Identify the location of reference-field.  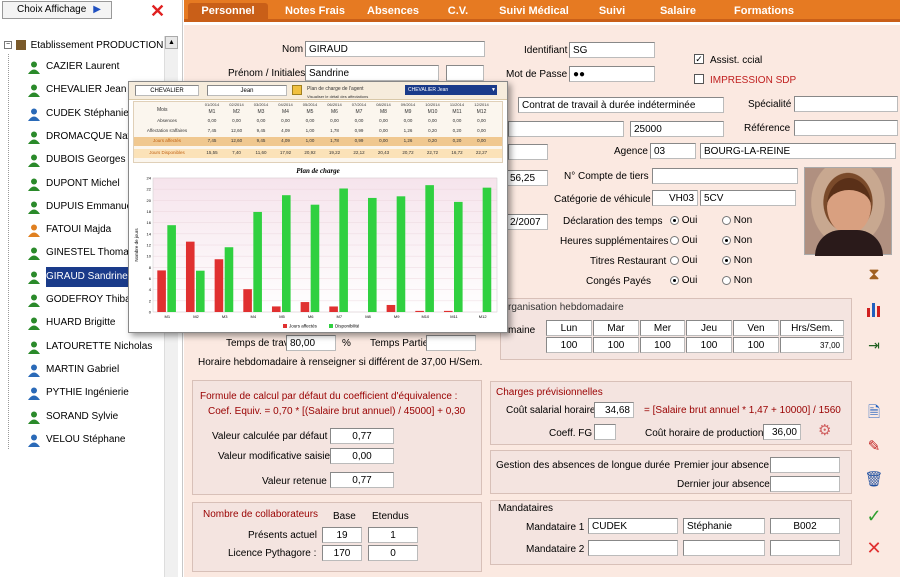
(846, 128).